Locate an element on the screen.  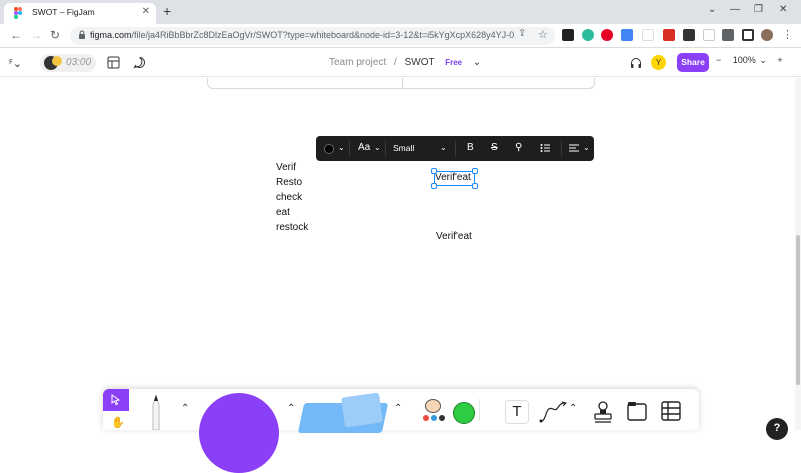
restore-icon: ❐ is located at coordinates (758, 9).